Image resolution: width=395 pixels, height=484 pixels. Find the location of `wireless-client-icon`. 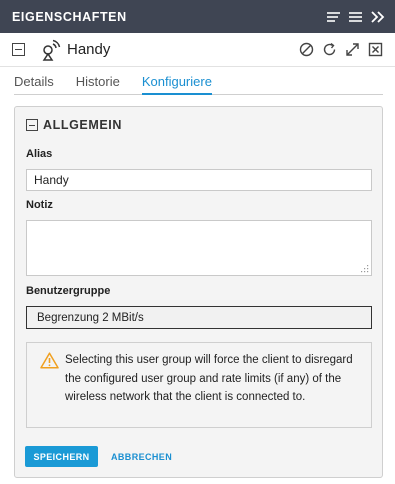

wireless-client-icon is located at coordinates (50, 50).